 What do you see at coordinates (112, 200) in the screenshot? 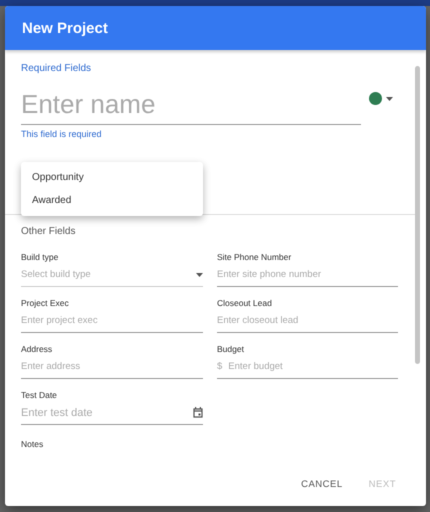
I see `menu-item: Awarded` at bounding box center [112, 200].